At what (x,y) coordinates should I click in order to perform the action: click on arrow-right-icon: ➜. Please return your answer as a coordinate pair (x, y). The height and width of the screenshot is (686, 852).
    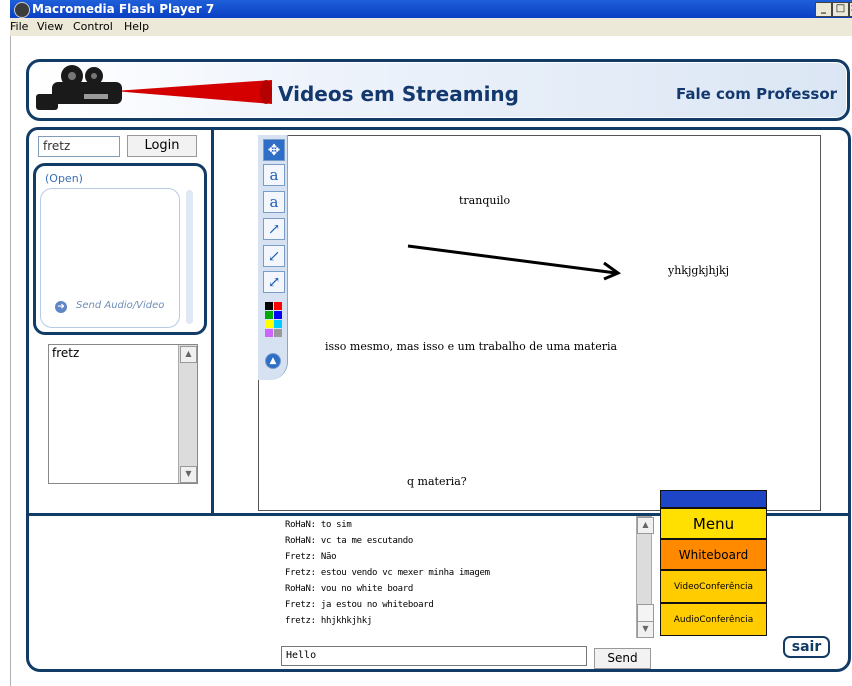
    Looking at the image, I should click on (61, 307).